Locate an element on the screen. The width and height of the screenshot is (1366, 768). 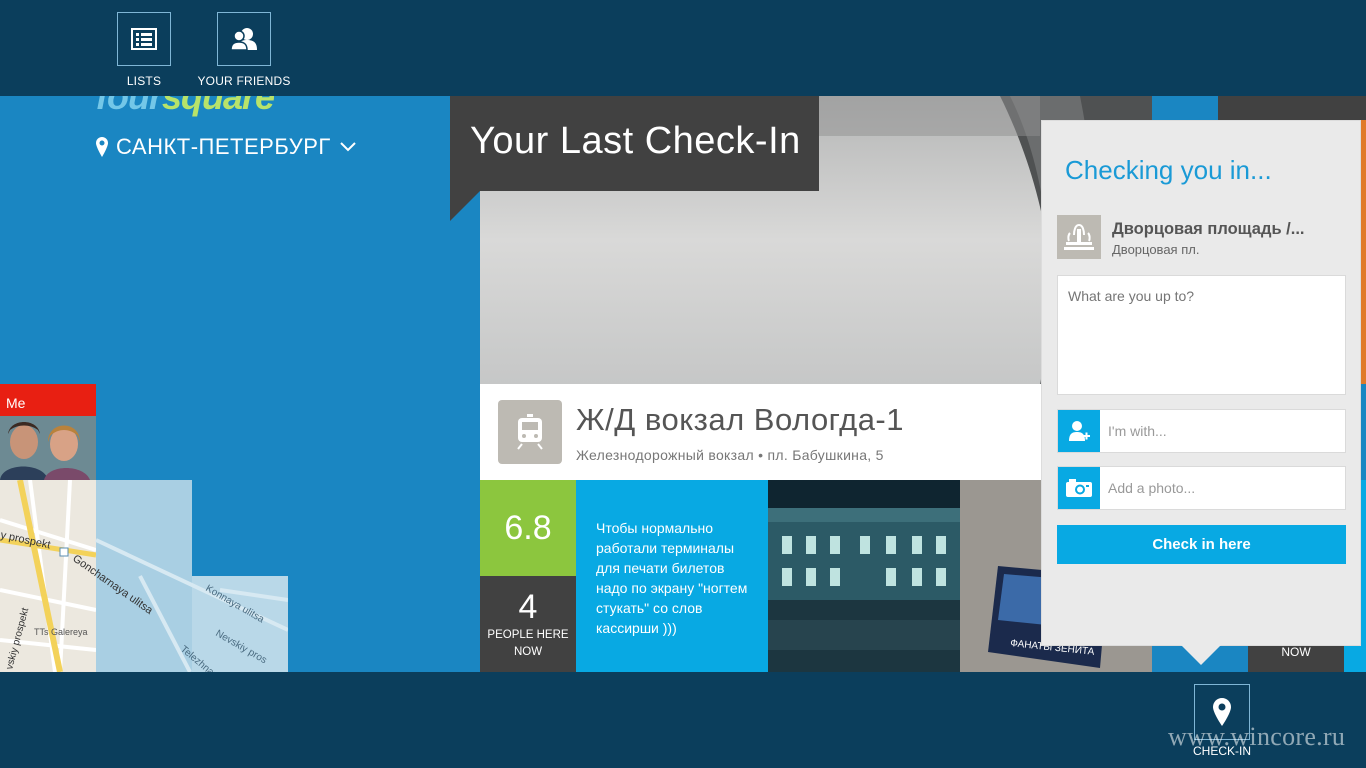
me-label: Me is located at coordinates (48, 400).